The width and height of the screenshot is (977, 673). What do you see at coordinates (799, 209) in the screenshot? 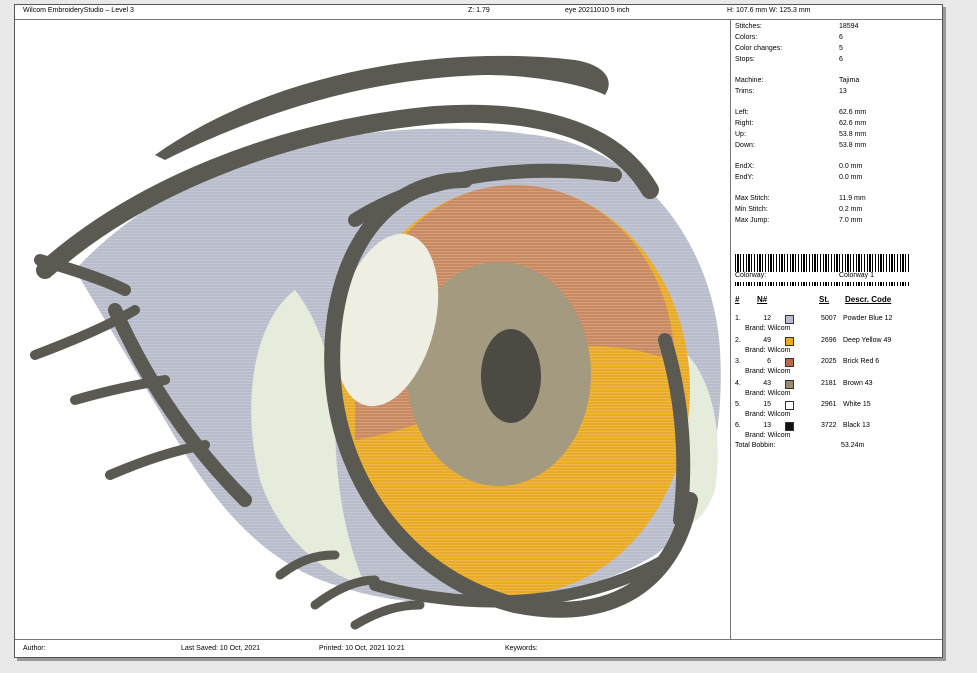
I see `stat-row: Min Stitch: 0.2 mm` at bounding box center [799, 209].